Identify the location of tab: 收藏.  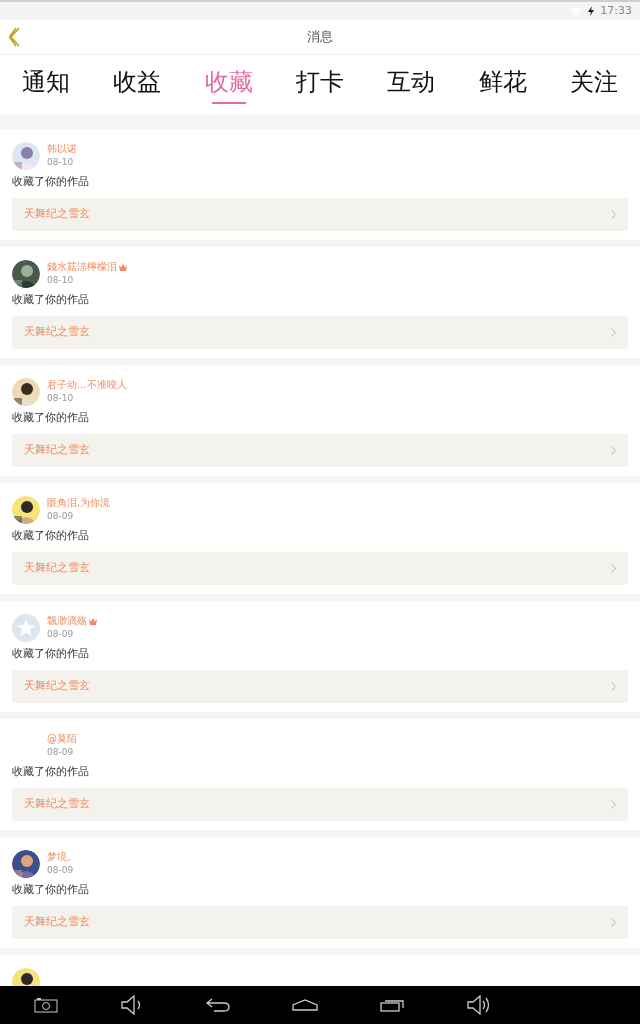
(228, 85).